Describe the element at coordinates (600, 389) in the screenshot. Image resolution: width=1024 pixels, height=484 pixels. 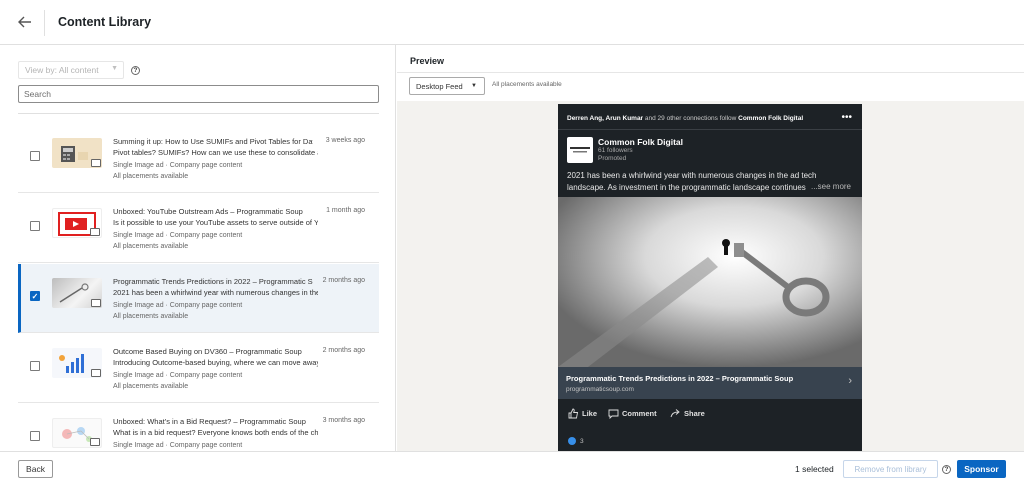
I see `link-domain: programmaticsoup.com` at that location.